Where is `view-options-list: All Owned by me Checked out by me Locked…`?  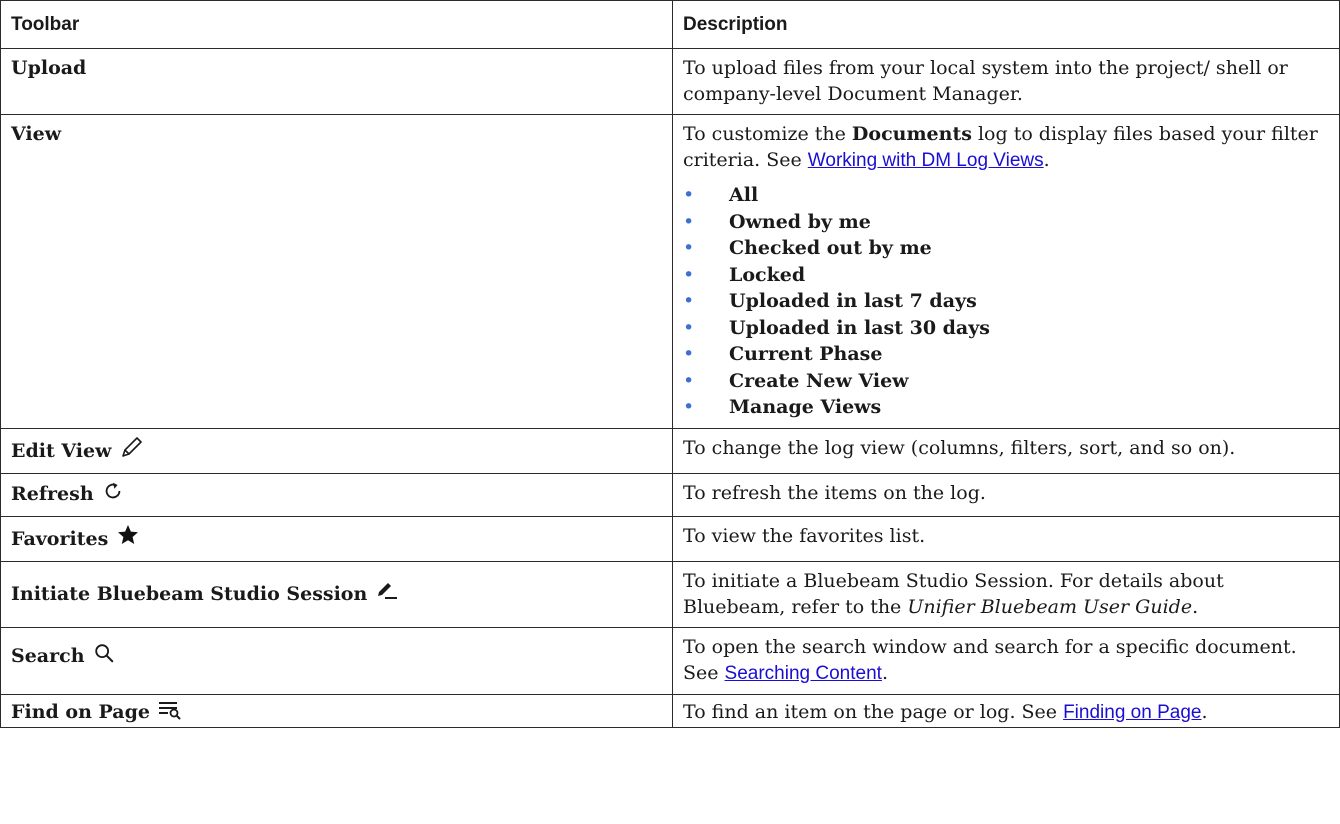
view-options-list: All Owned by me Checked out by me Locked… is located at coordinates (1005, 301).